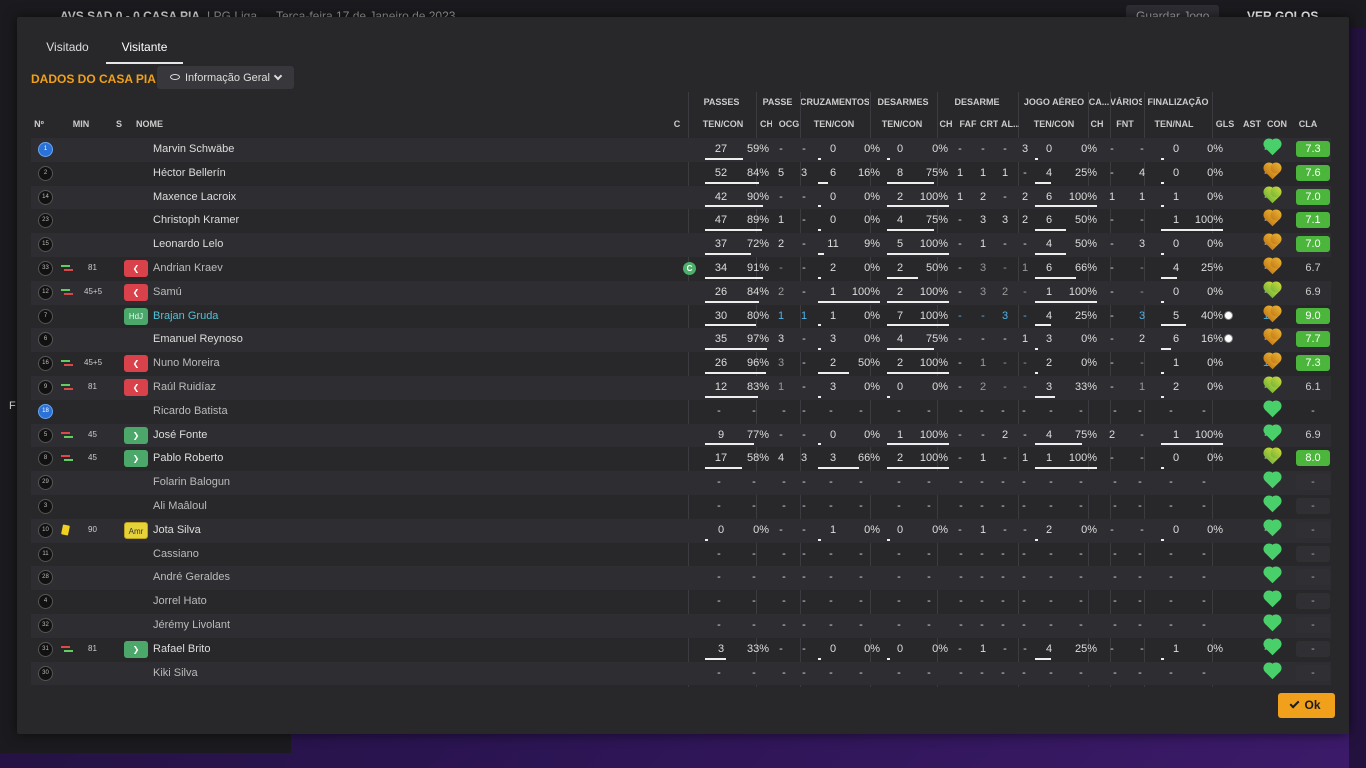  Describe the element at coordinates (1308, 124) in the screenshot. I see `col-cla: CLA` at that location.